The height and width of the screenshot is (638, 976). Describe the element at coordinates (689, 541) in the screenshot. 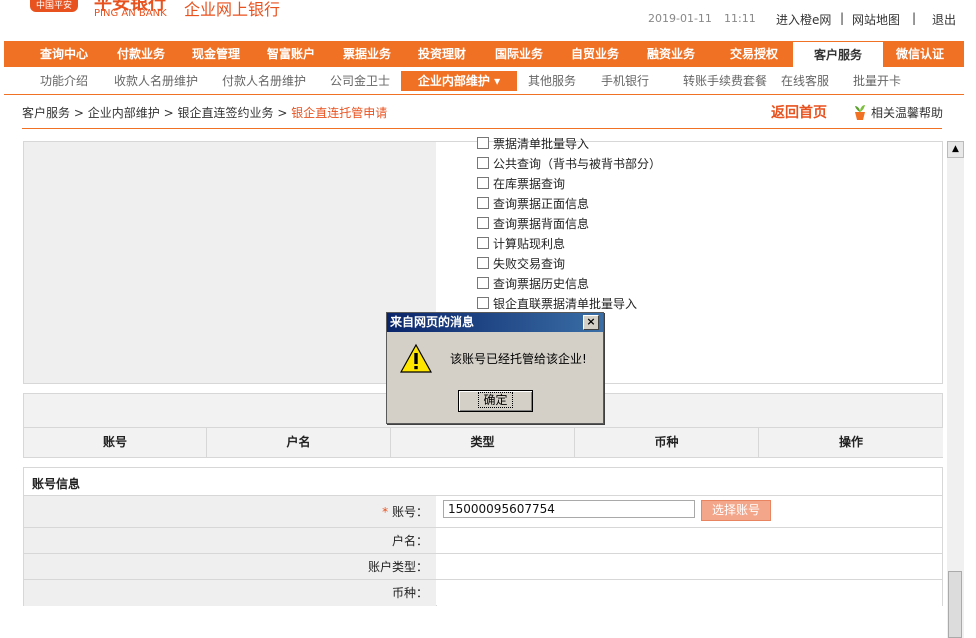

I see `name-value` at that location.